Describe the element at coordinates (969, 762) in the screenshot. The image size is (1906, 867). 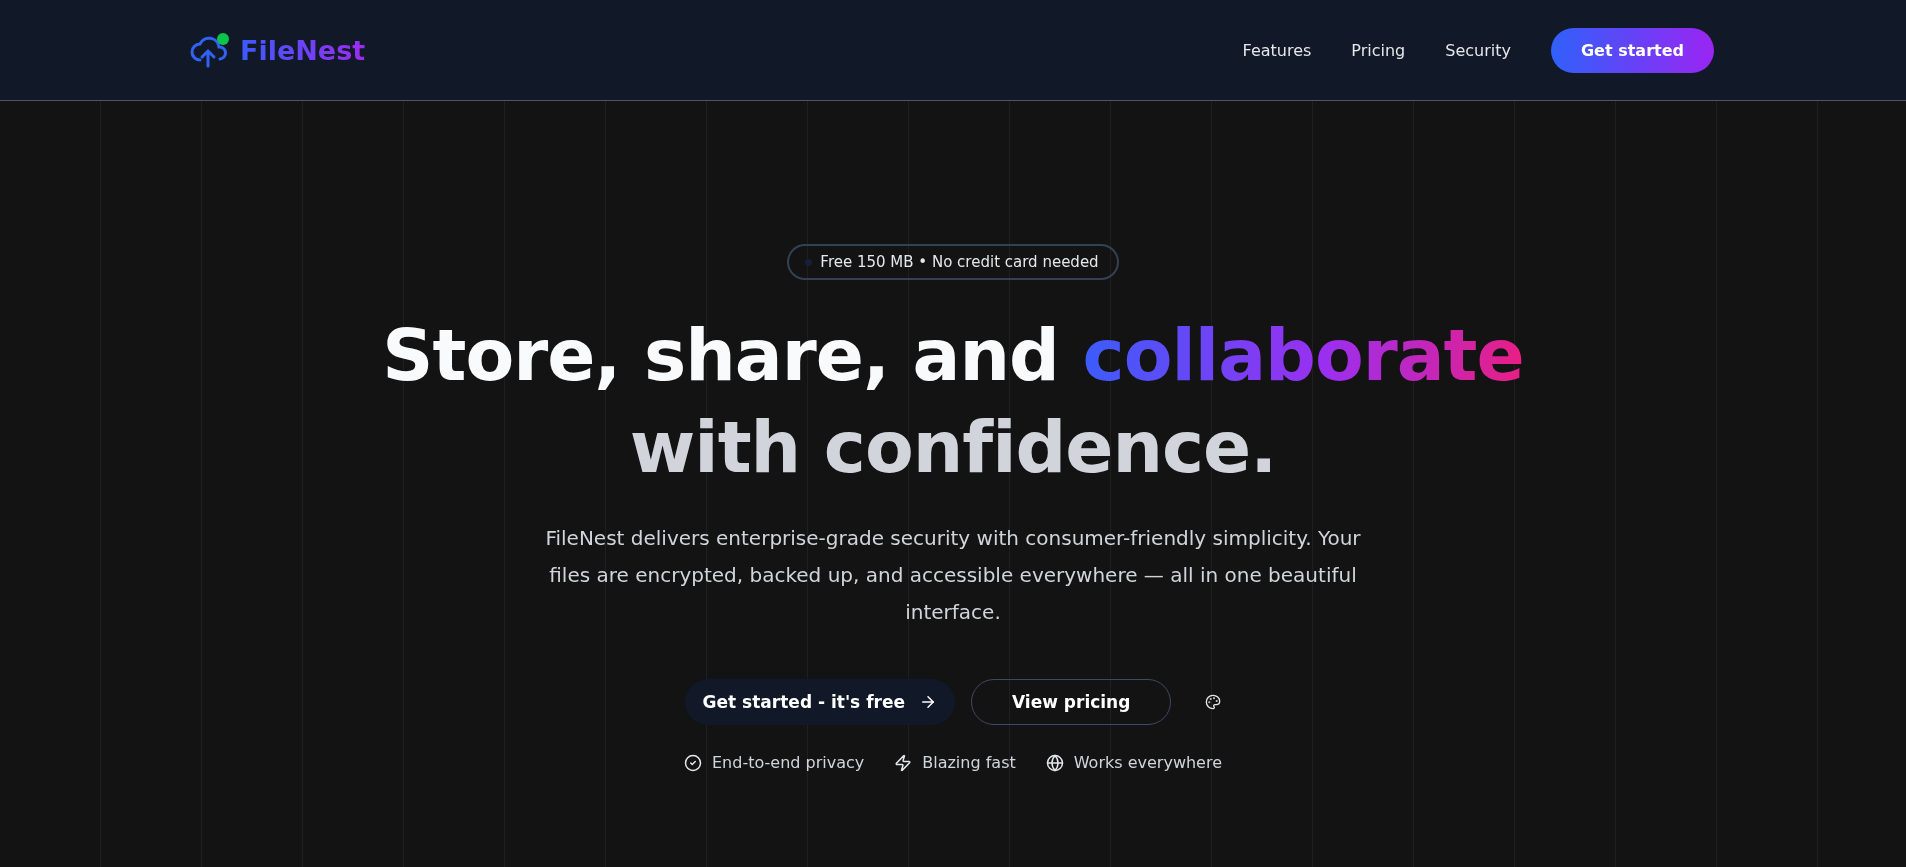
I see `feature-label: Blazing fast` at that location.